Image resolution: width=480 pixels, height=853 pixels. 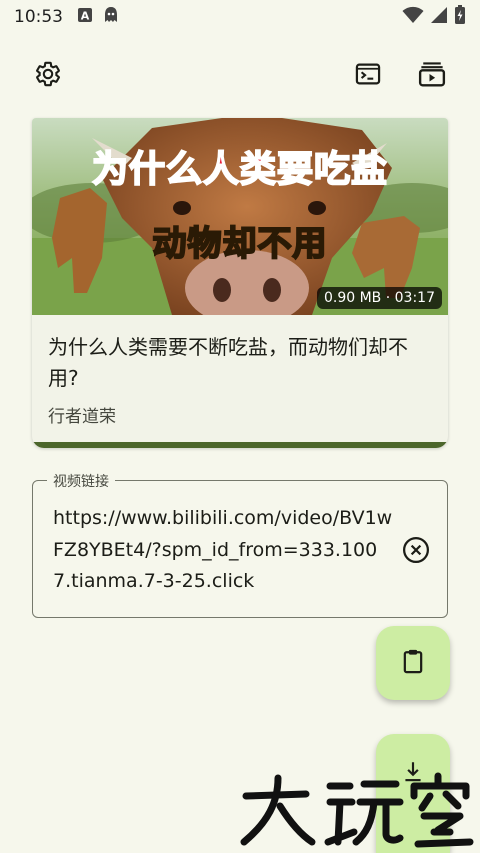 What do you see at coordinates (240, 445) in the screenshot?
I see `download-progress-bar` at bounding box center [240, 445].